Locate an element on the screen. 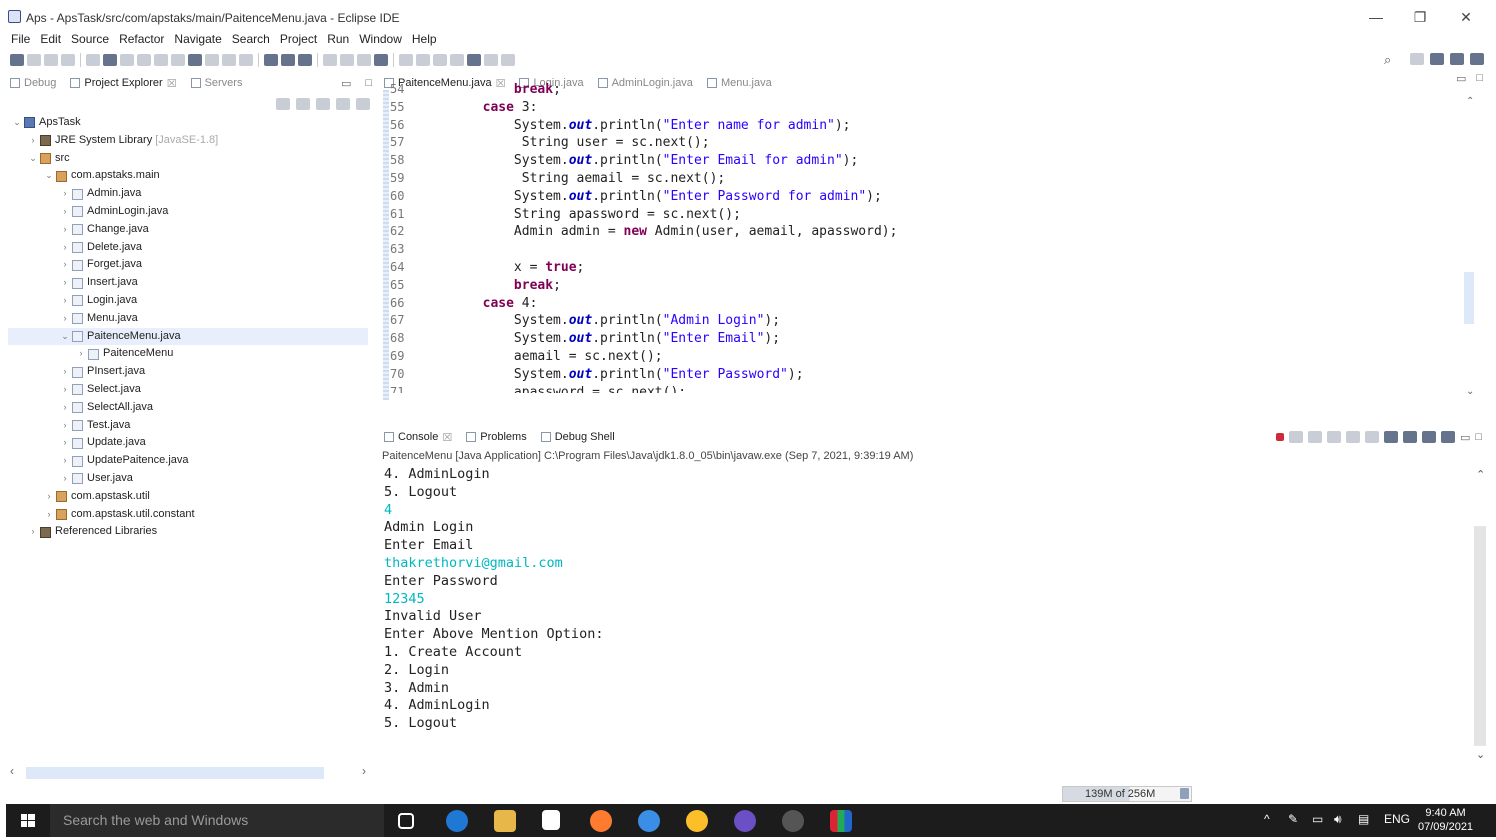 This screenshot has width=1496, height=840. tree-item: › Test.java is located at coordinates (188, 426).